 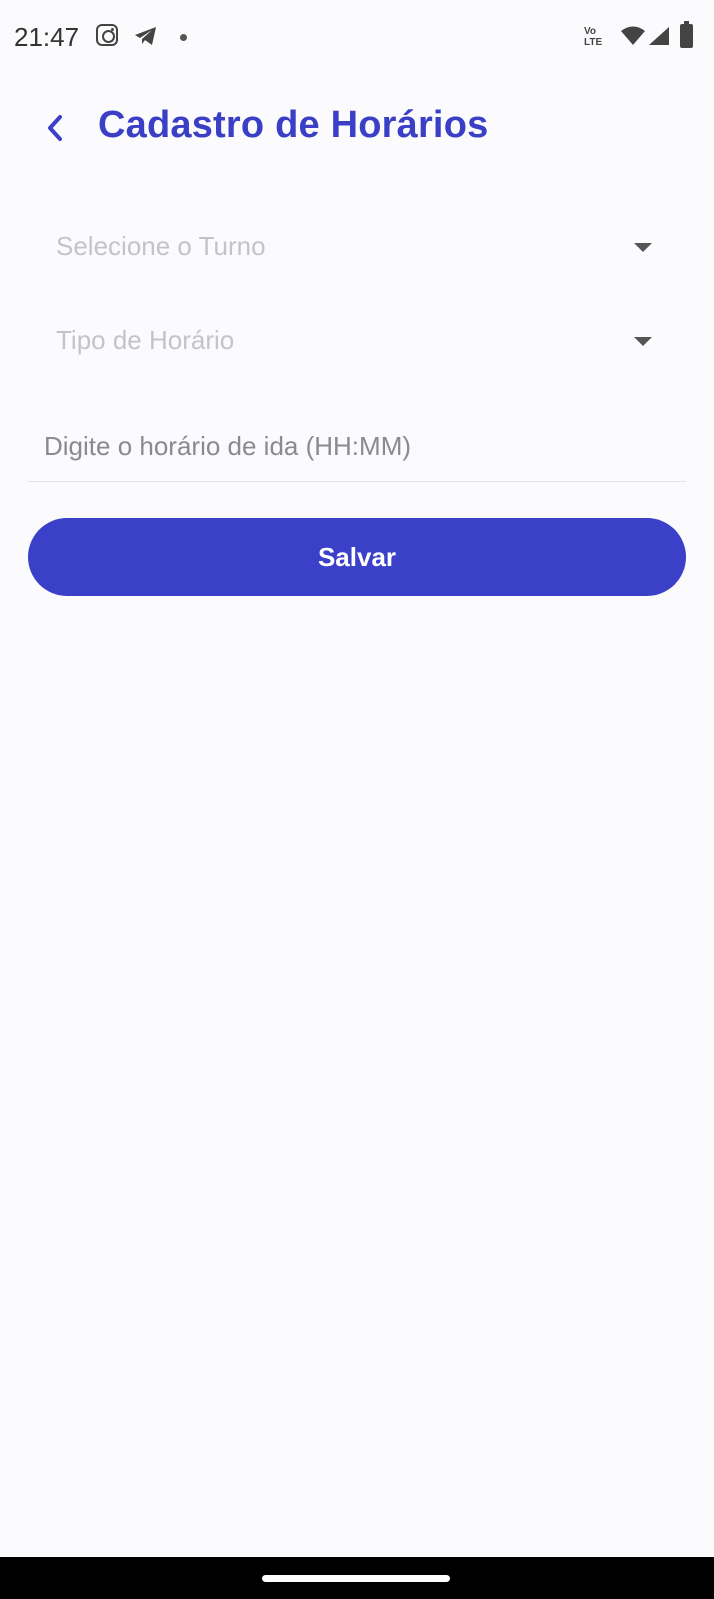 What do you see at coordinates (145, 340) in the screenshot?
I see `tipo-horario-dropdown-placeholder: Tipo de Horário` at bounding box center [145, 340].